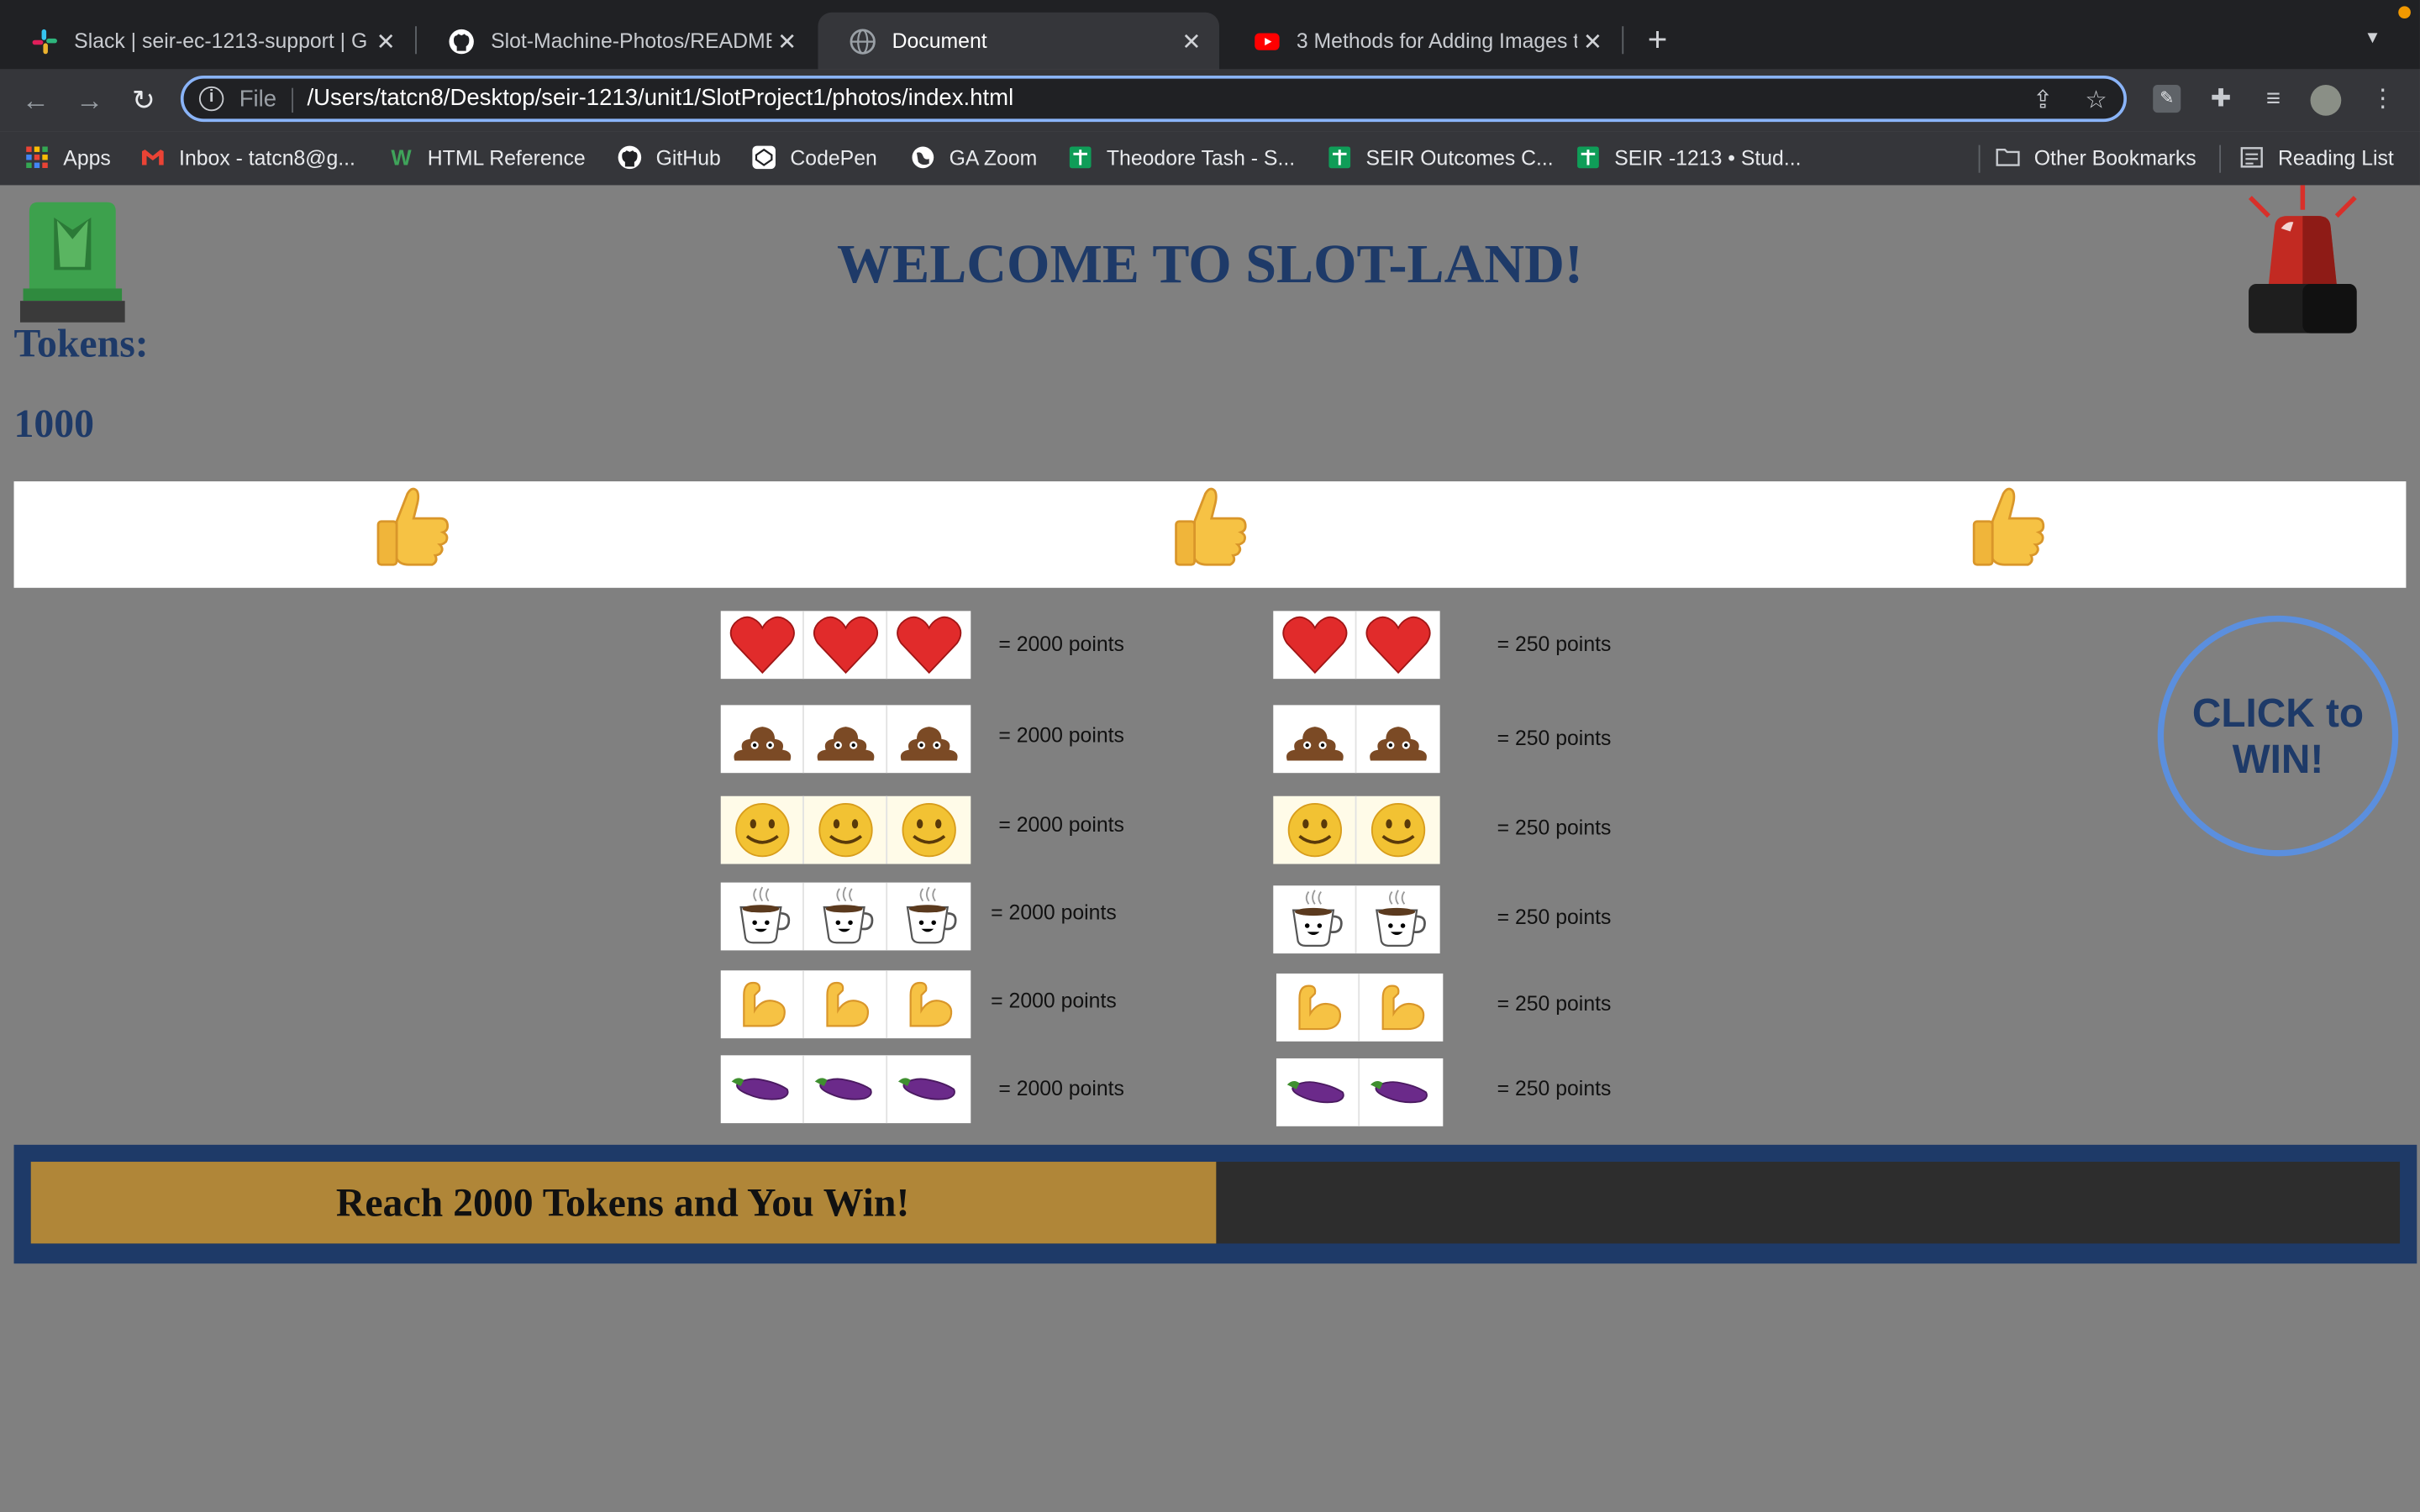 Image resolution: width=2420 pixels, height=1512 pixels. I want to click on github-icon, so click(630, 157).